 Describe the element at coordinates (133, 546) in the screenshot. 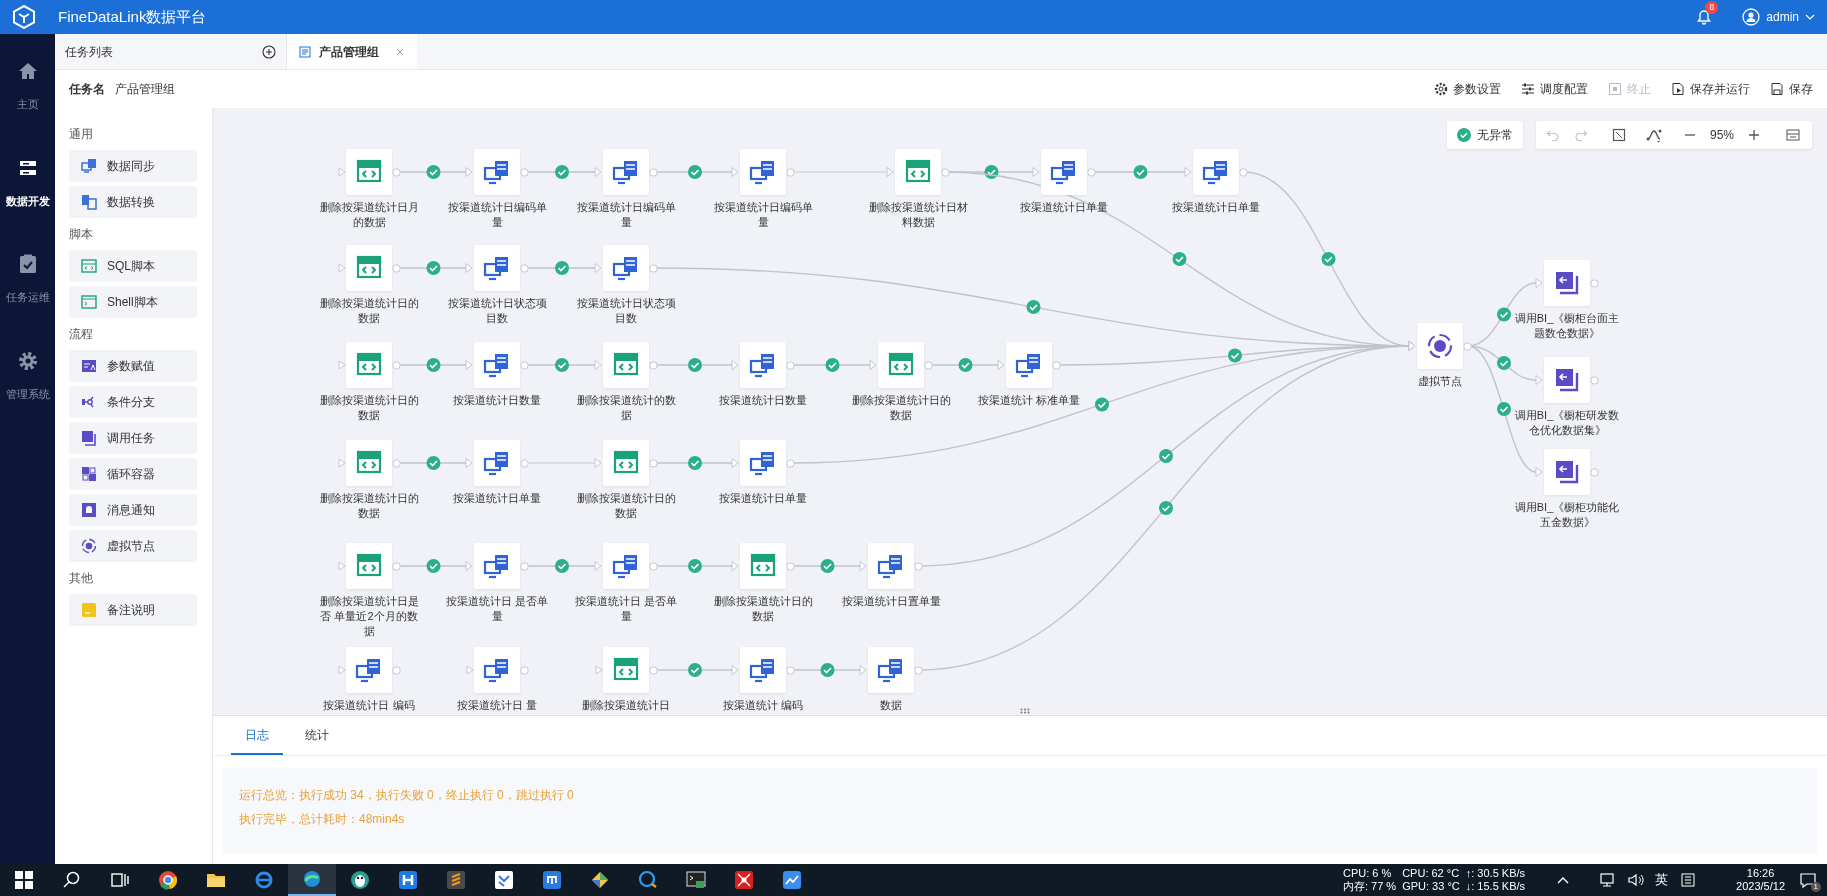

I see `palette-item: 虚拟节点` at that location.